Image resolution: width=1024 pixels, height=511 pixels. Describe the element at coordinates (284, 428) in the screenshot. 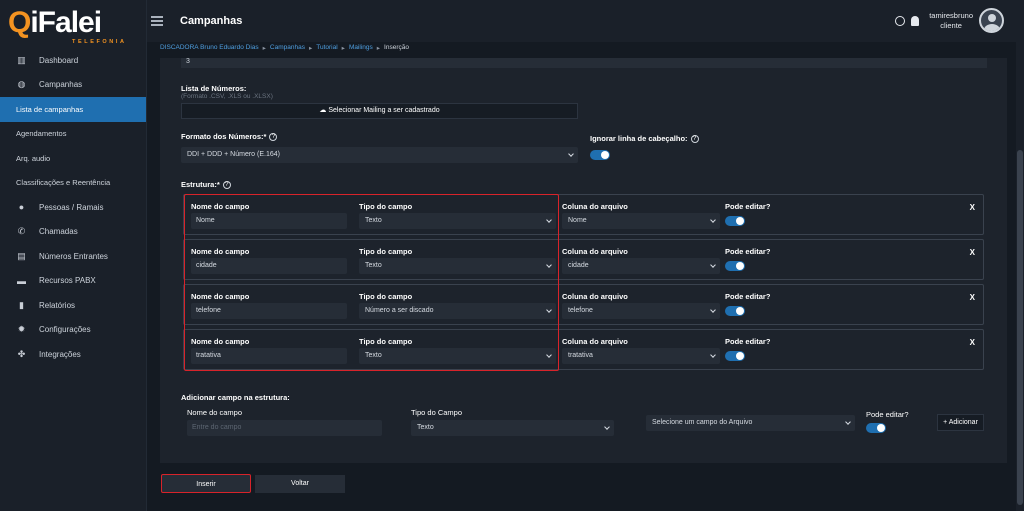

I see `add-field-name-input: Entre do campo` at that location.